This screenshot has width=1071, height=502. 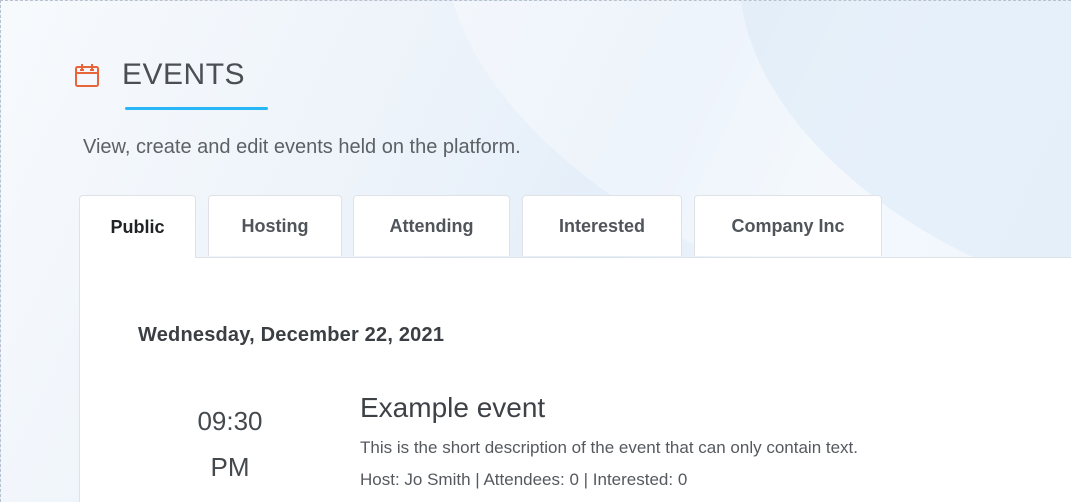 What do you see at coordinates (230, 421) in the screenshot?
I see `event-time-hm: 09:30` at bounding box center [230, 421].